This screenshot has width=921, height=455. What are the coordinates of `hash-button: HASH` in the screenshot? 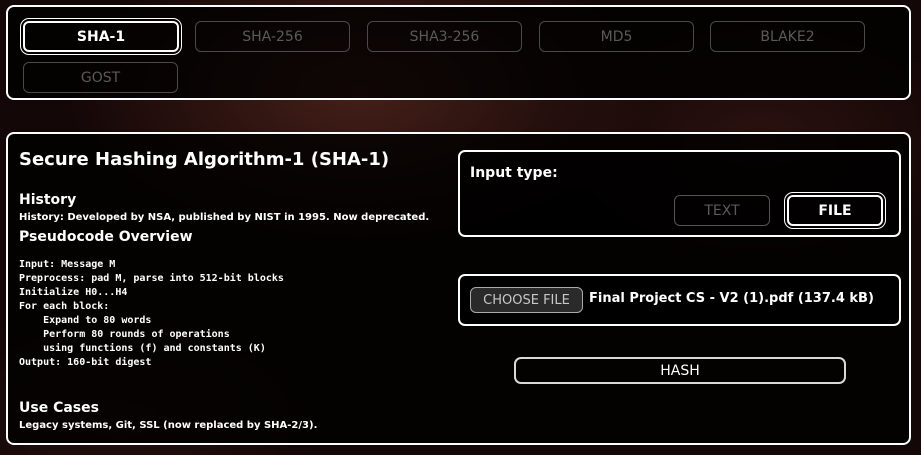 It's located at (680, 370).